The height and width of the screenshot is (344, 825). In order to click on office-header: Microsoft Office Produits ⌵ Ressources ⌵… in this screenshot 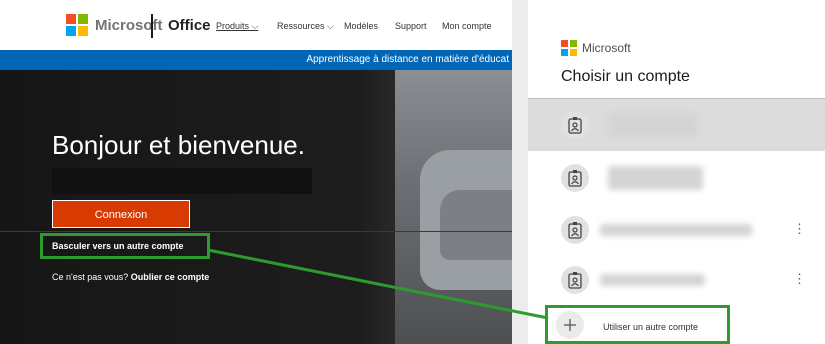, I will do `click(256, 25)`.